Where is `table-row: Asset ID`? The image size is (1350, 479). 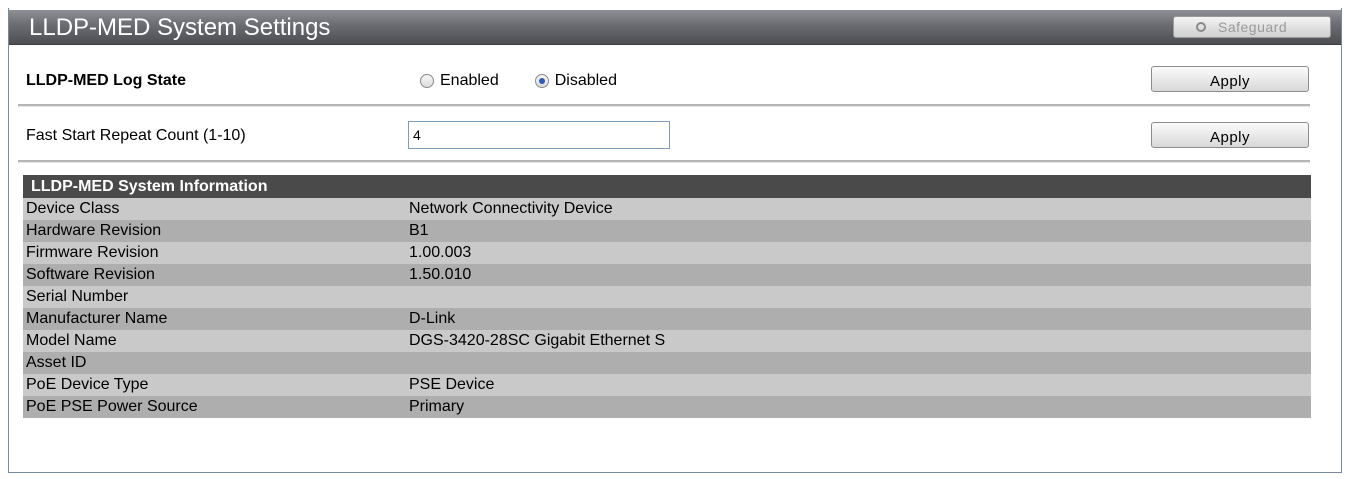 table-row: Asset ID is located at coordinates (667, 363).